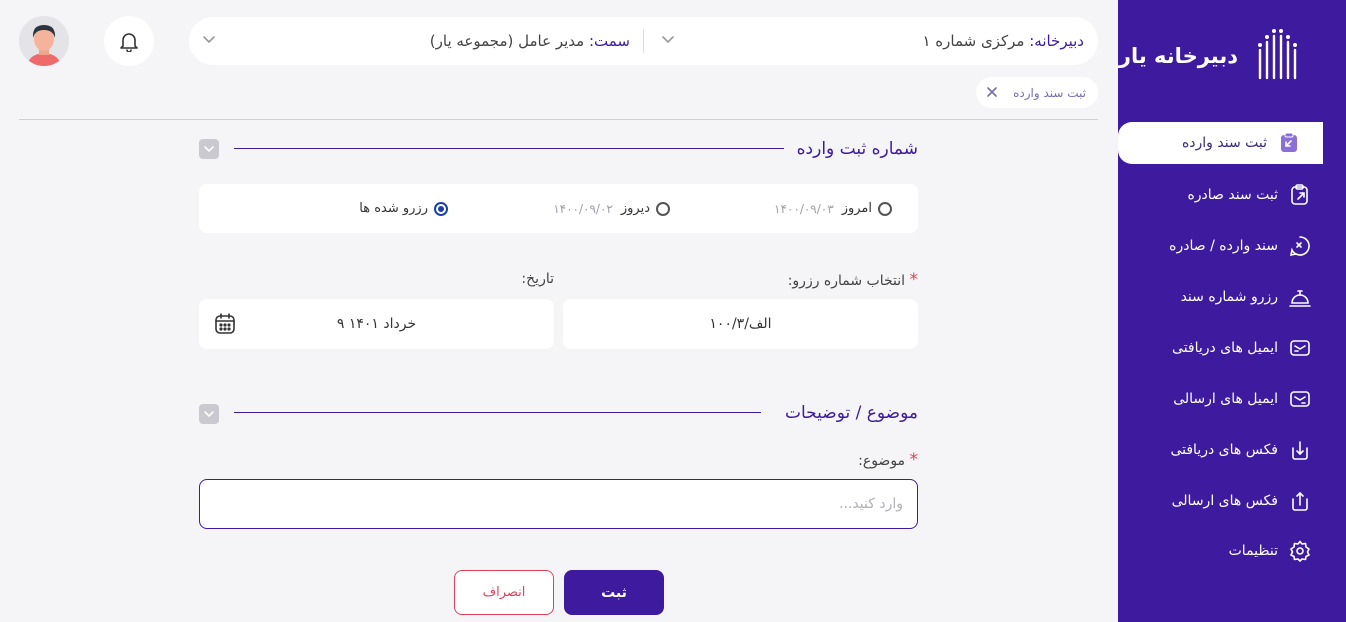 The height and width of the screenshot is (622, 1346). What do you see at coordinates (1229, 297) in the screenshot?
I see `sidebar-item-label: رزرو شماره سند` at bounding box center [1229, 297].